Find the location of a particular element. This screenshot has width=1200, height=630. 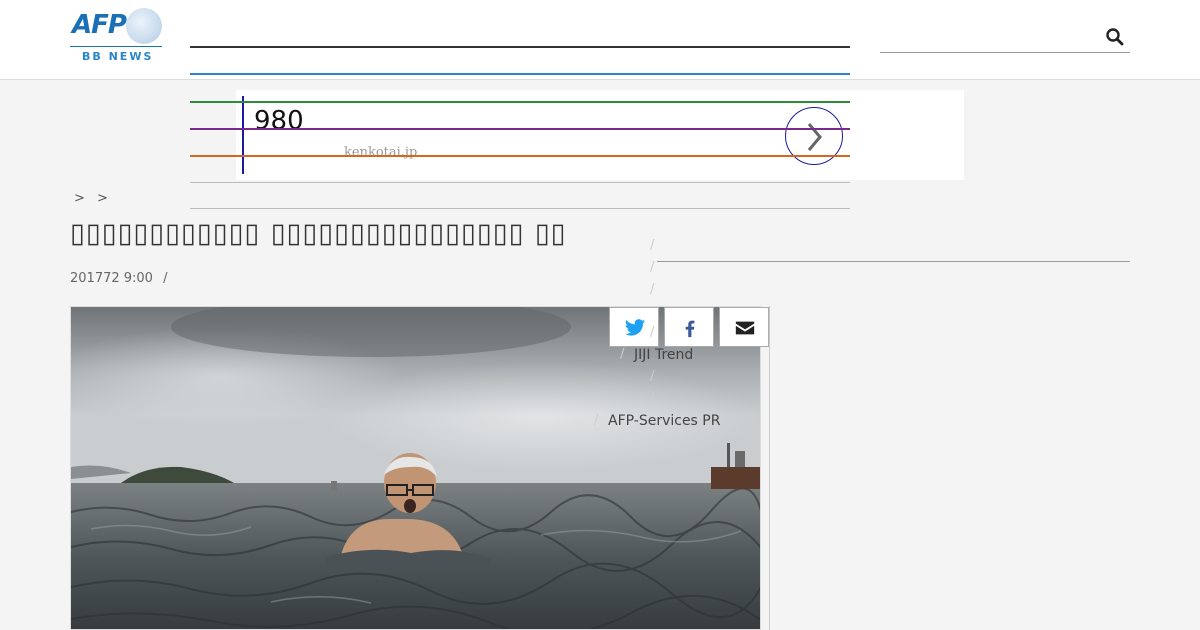

sidebar-link-jiji-trend: JIJI Trend is located at coordinates (663, 355).